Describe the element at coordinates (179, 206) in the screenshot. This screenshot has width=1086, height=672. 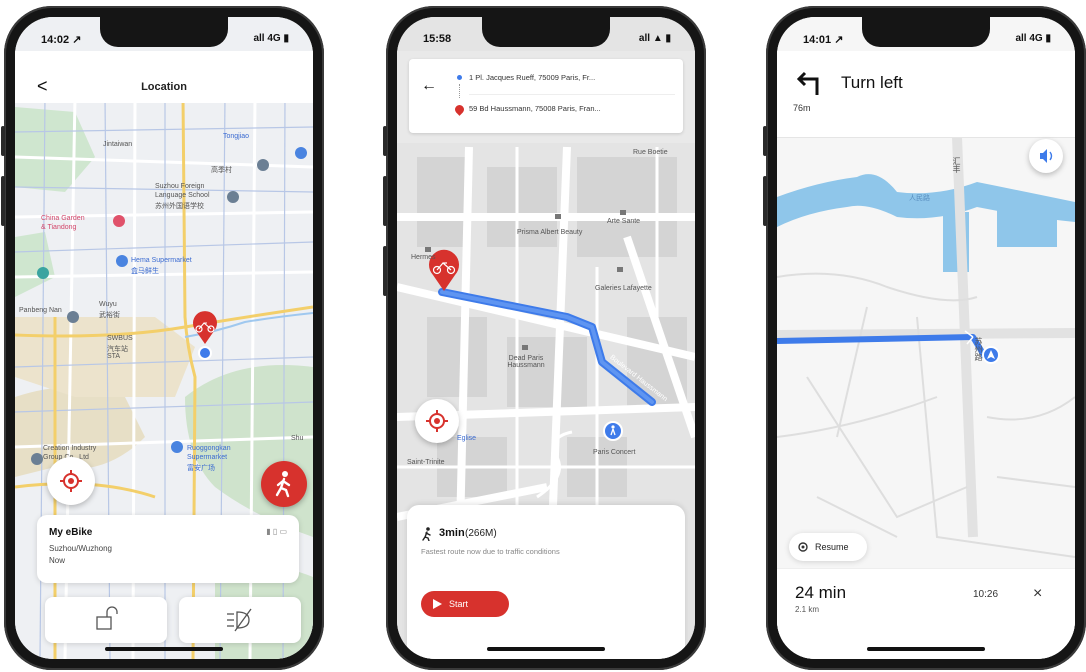
I see `map-label: 苏州外国语学校` at that location.